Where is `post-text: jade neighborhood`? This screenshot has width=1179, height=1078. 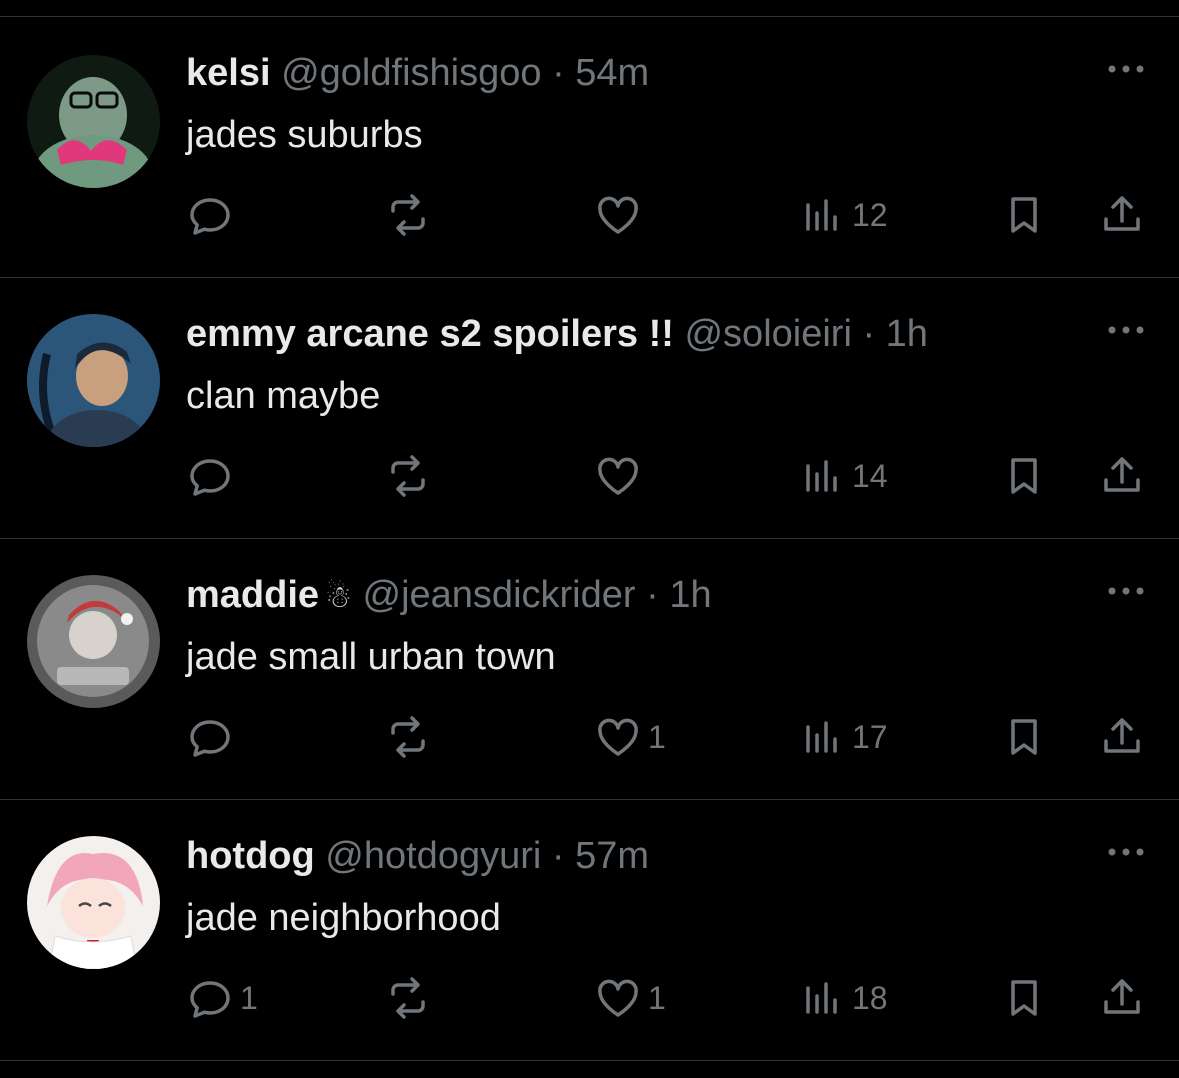
post-text: jade neighborhood is located at coordinates (343, 918).